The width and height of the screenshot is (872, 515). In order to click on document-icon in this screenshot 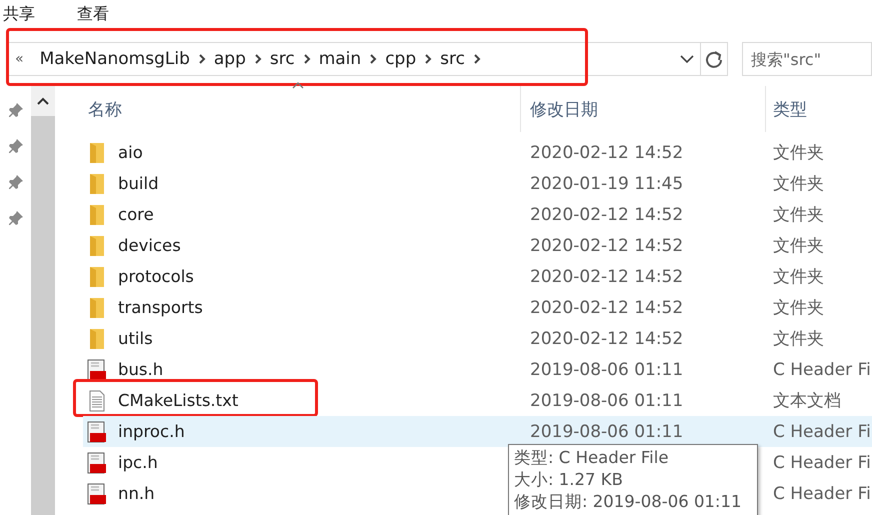, I will do `click(97, 401)`.